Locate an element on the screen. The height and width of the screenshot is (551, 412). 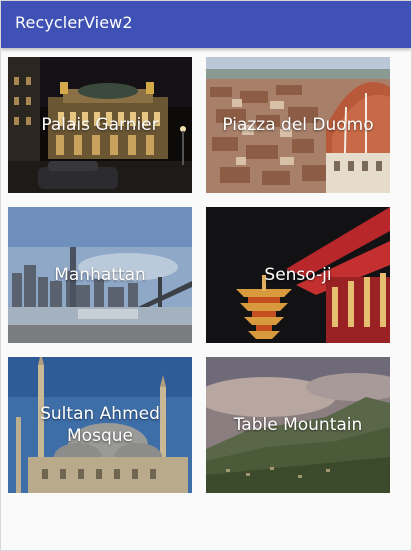
card-manhattan: Manhattan is located at coordinates (100, 275).